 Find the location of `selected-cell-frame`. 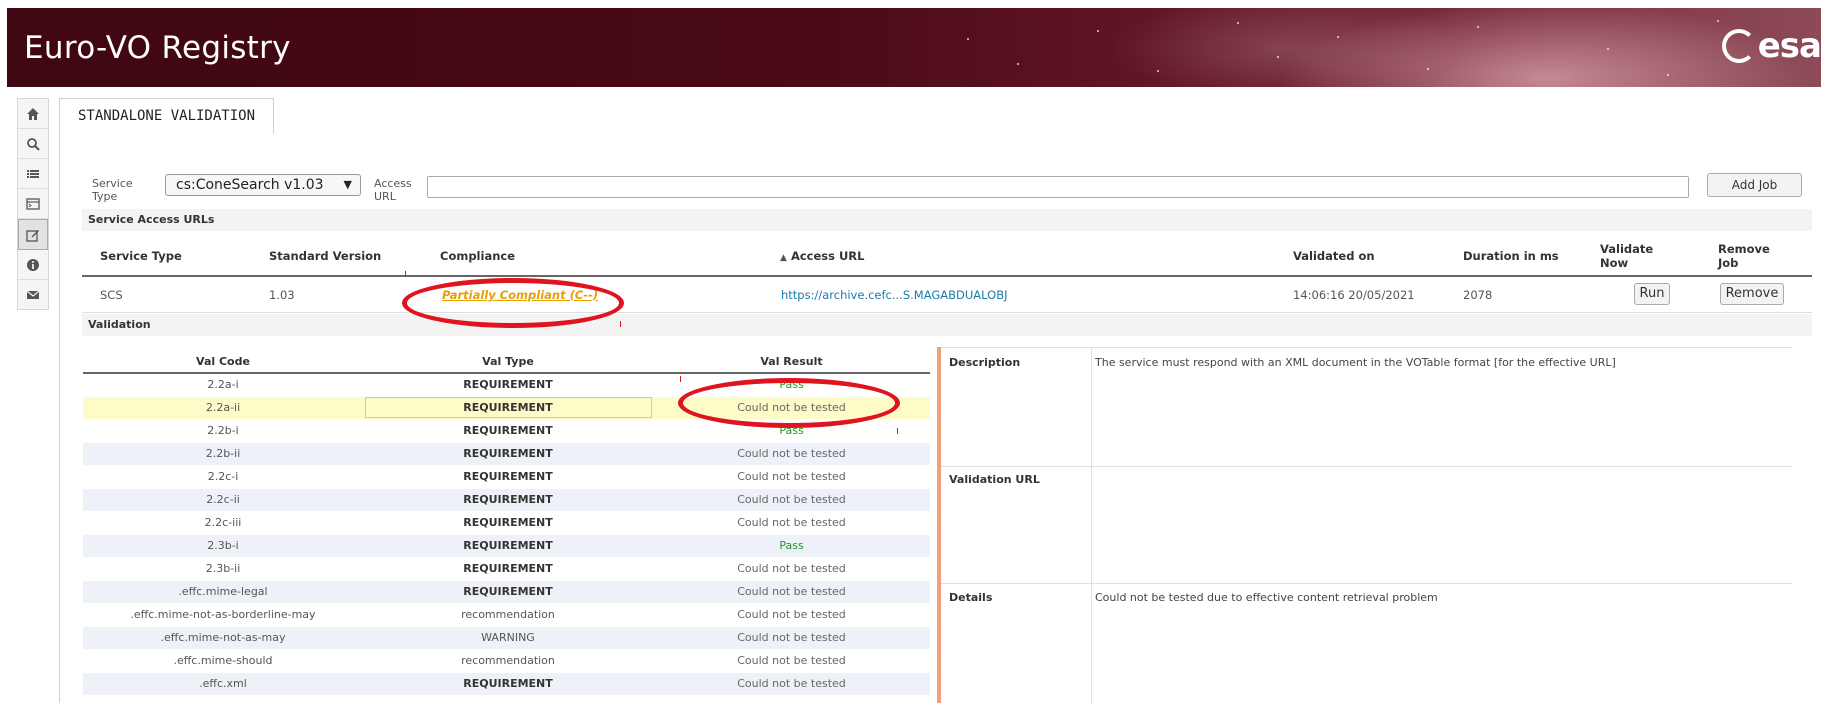

selected-cell-frame is located at coordinates (508, 407).